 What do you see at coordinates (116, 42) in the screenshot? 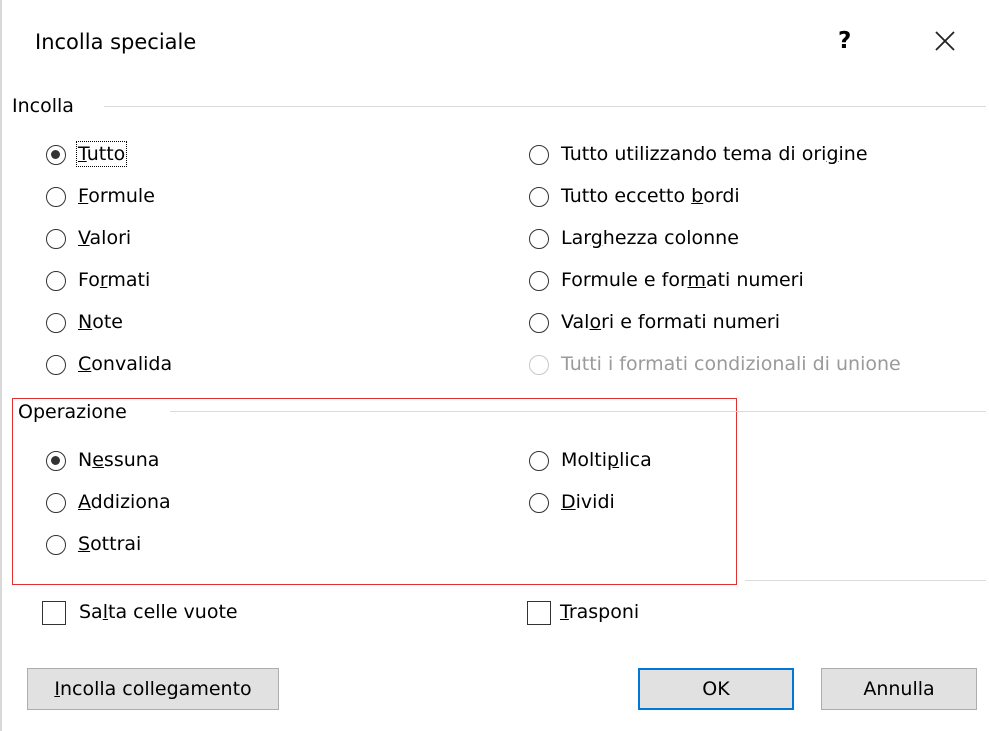
I see `dialog-title: Incolla speciale` at bounding box center [116, 42].